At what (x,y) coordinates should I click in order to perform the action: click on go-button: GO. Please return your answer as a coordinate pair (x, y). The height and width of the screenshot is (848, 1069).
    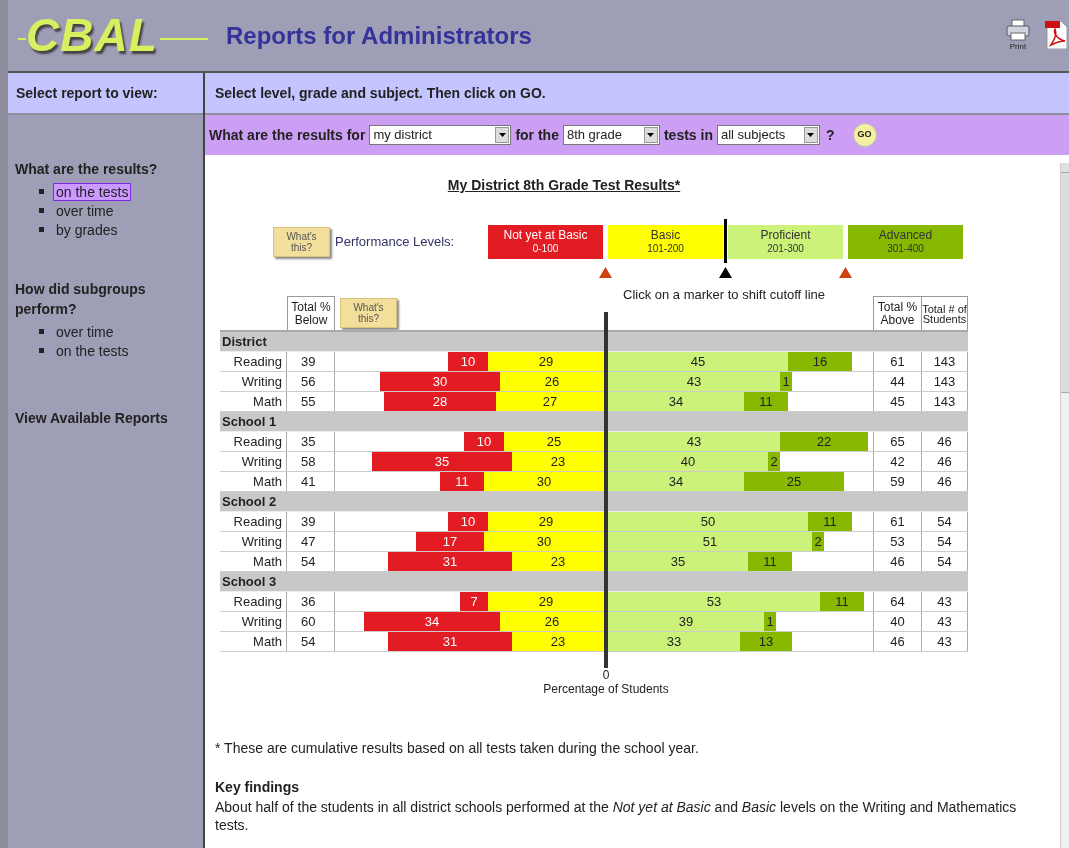
    Looking at the image, I should click on (864, 135).